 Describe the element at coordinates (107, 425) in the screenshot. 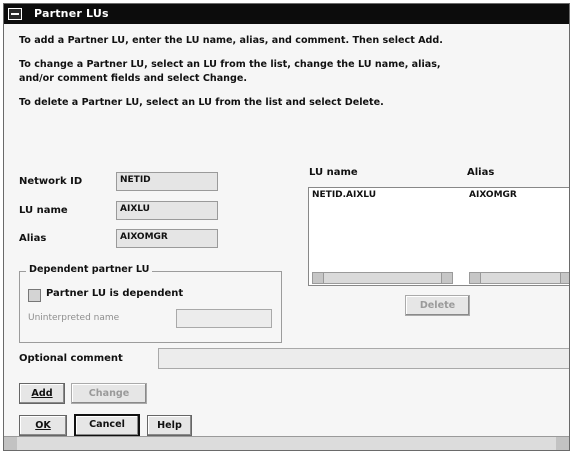

I see `cancel-button: Cancel` at that location.